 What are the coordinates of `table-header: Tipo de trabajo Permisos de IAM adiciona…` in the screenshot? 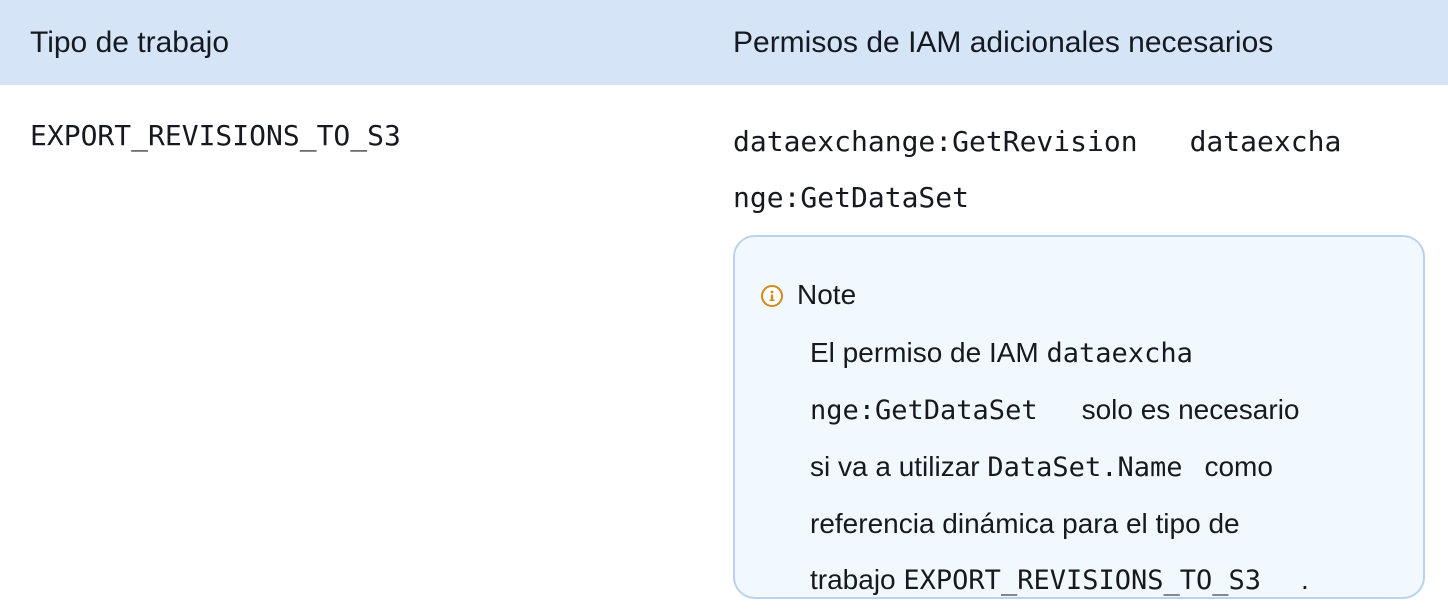 It's located at (724, 42).